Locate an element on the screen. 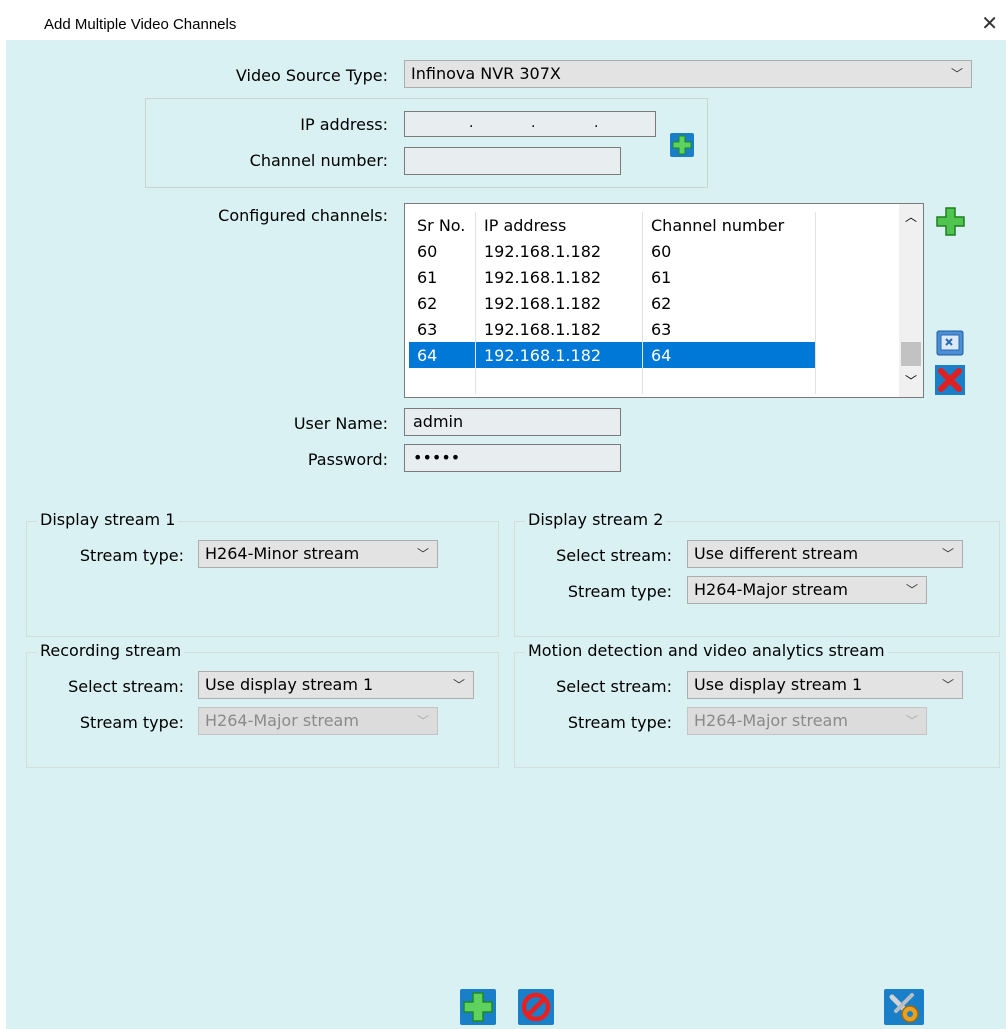 This screenshot has height=1029, width=1006. empty-row is located at coordinates (612, 381).